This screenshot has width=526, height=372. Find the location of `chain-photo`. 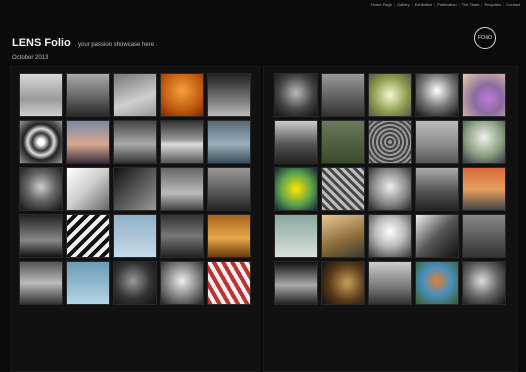

chain-photo is located at coordinates (484, 236).